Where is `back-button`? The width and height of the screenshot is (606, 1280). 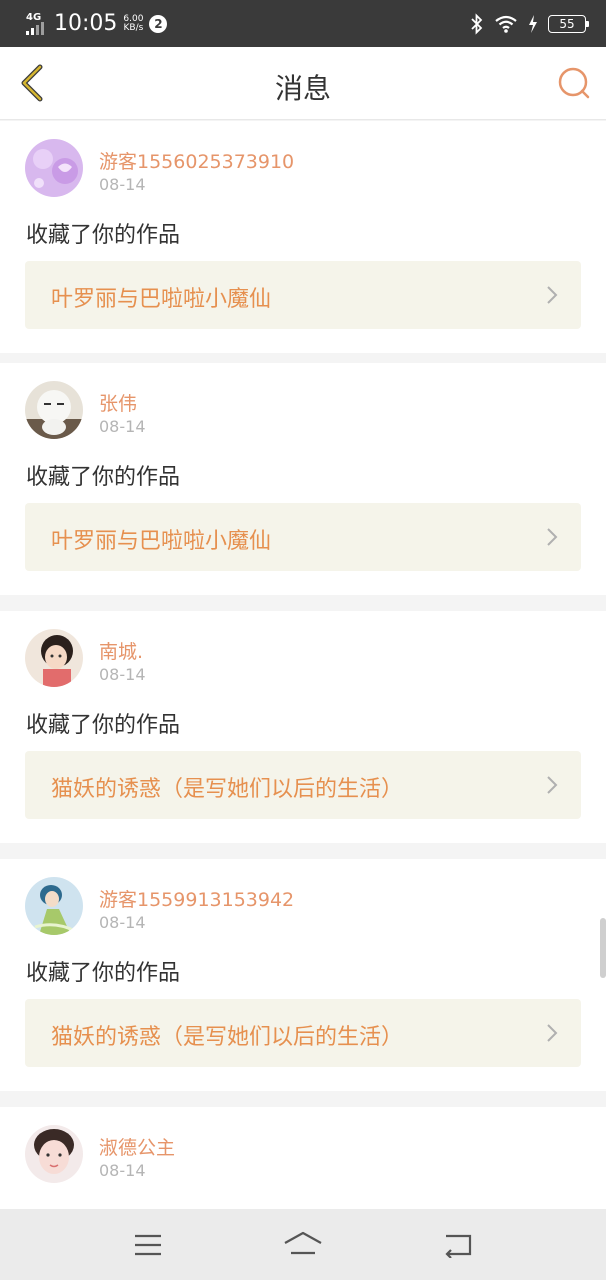
back-button is located at coordinates (458, 1245).